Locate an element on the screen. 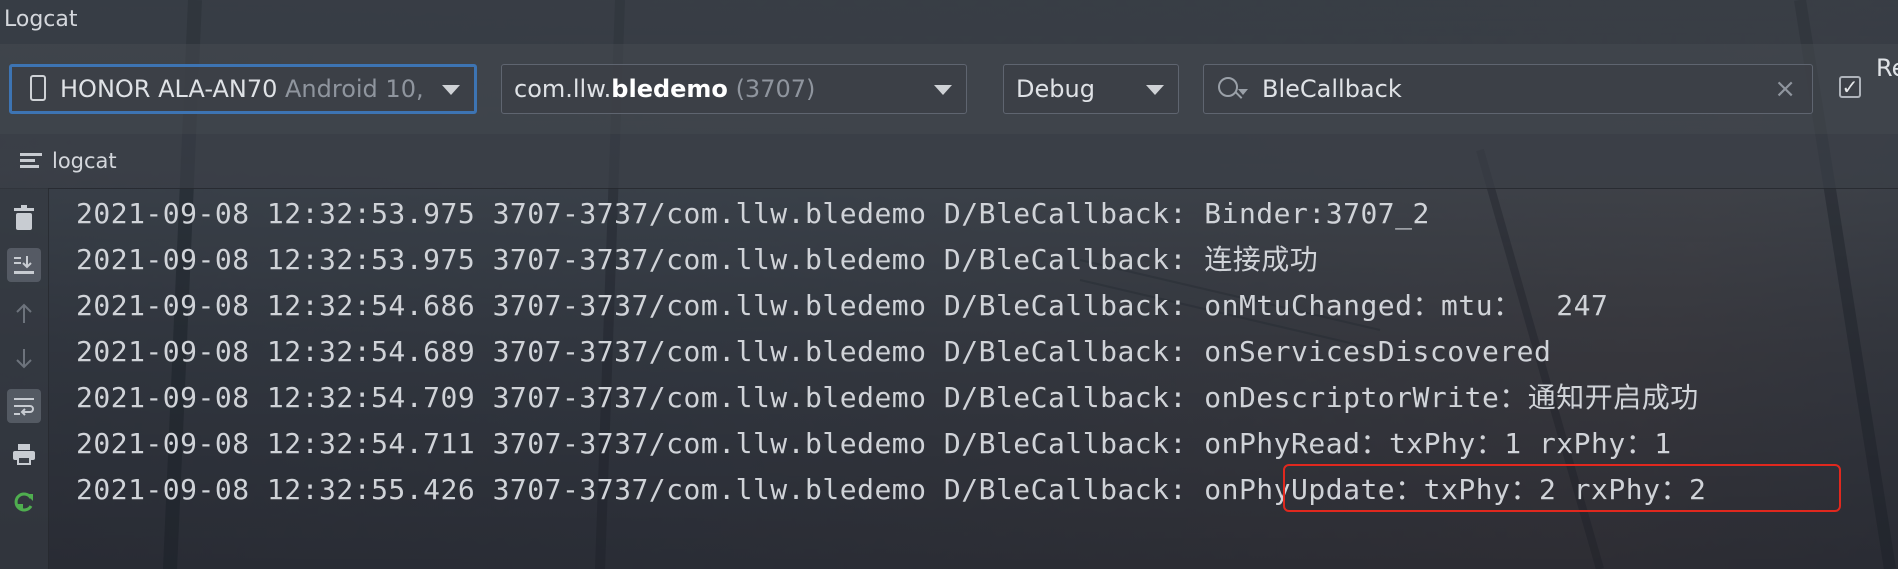  logcat-side-toolbar is located at coordinates (24, 378).